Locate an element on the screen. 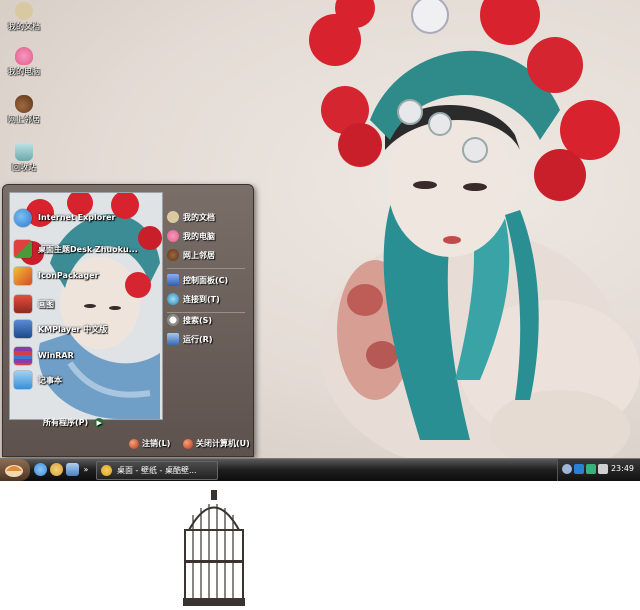 This screenshot has height=610, width=640. start-button is located at coordinates (15, 470).